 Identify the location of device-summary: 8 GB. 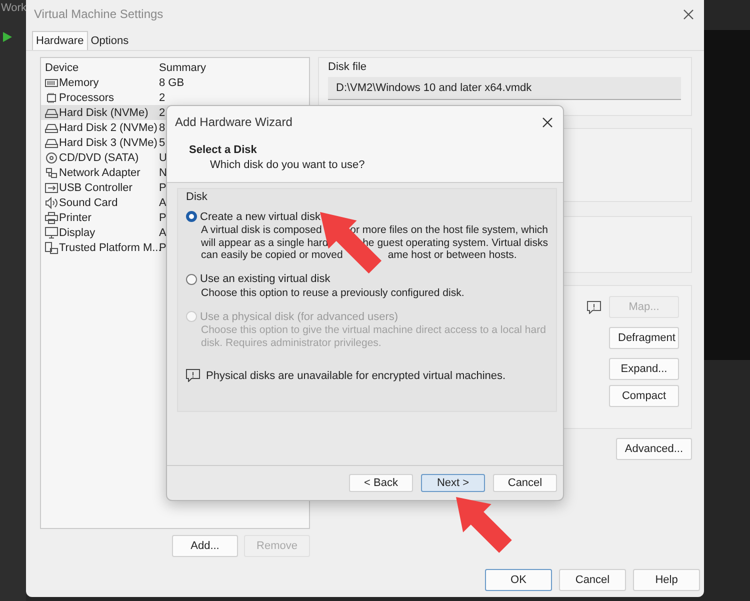
(171, 82).